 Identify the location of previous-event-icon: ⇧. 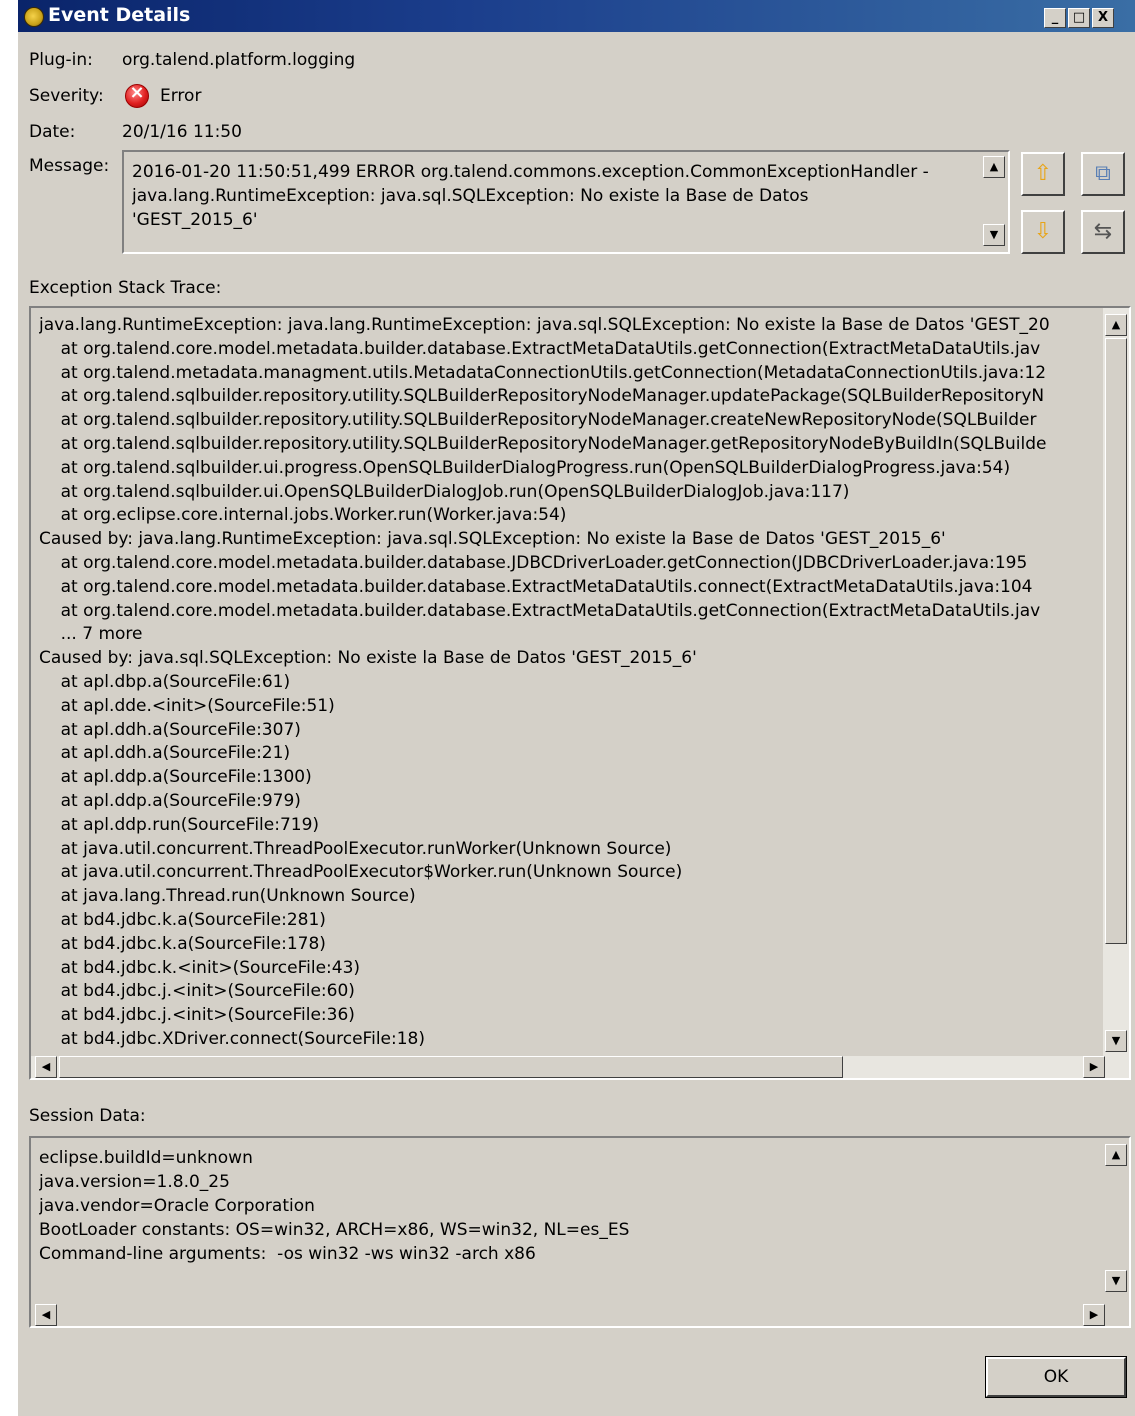
(1043, 173).